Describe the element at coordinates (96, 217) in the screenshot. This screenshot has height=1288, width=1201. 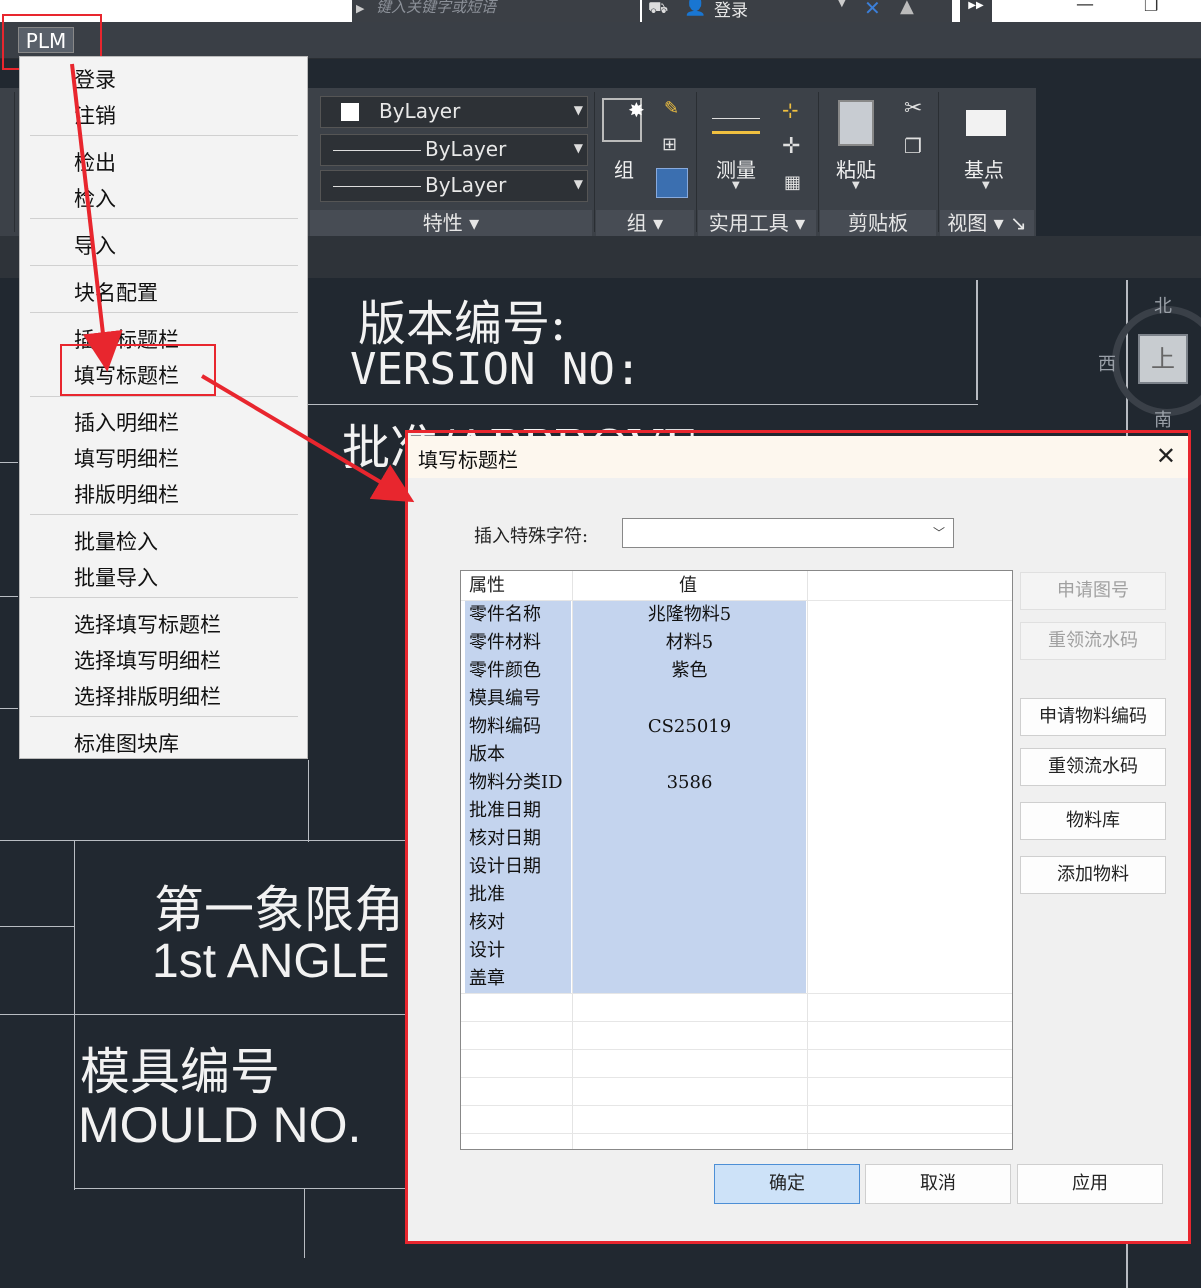
I see `arrow-to-menu-item` at that location.